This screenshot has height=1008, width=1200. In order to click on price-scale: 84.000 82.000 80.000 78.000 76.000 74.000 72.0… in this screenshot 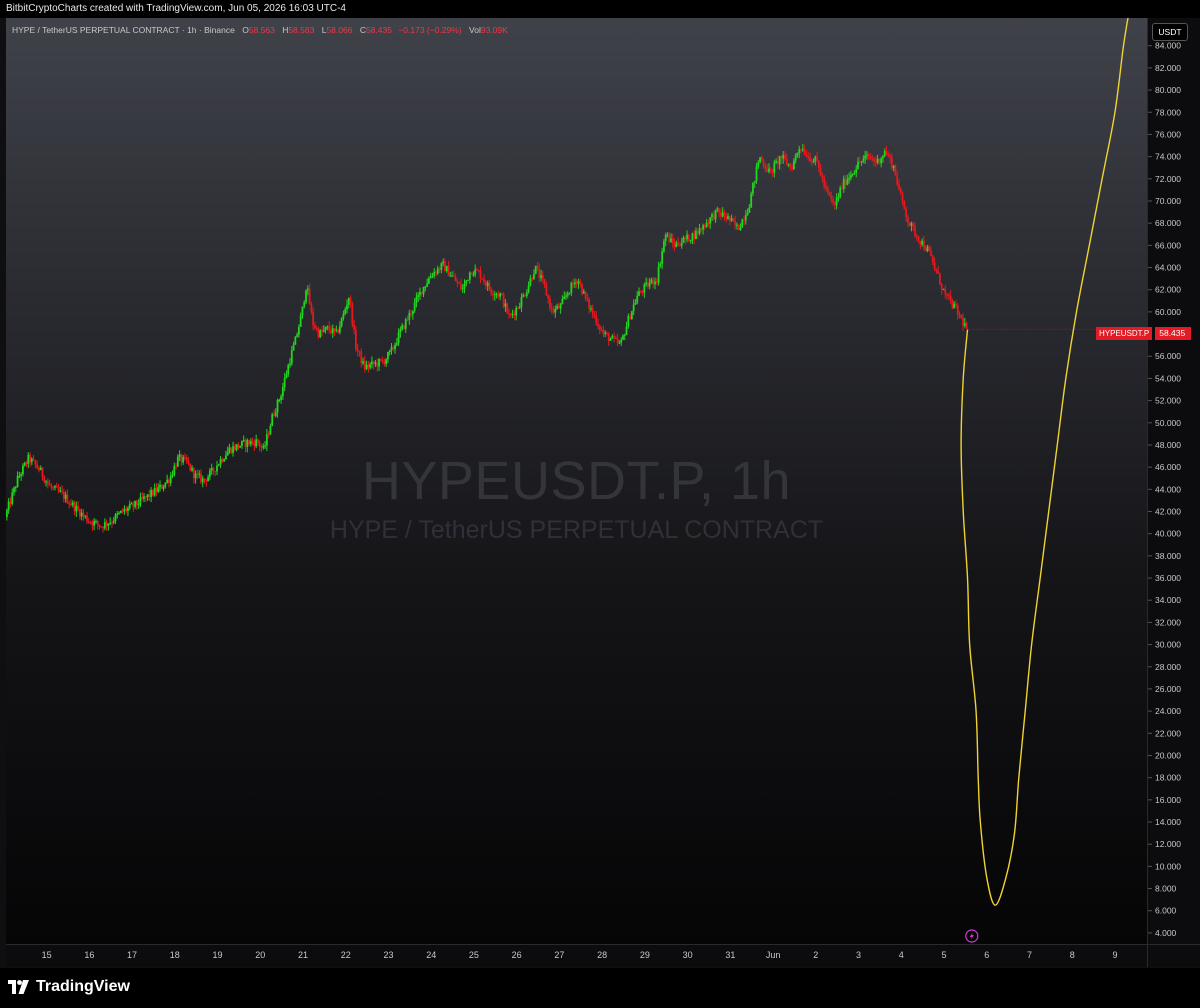, I will do `click(1173, 481)`.